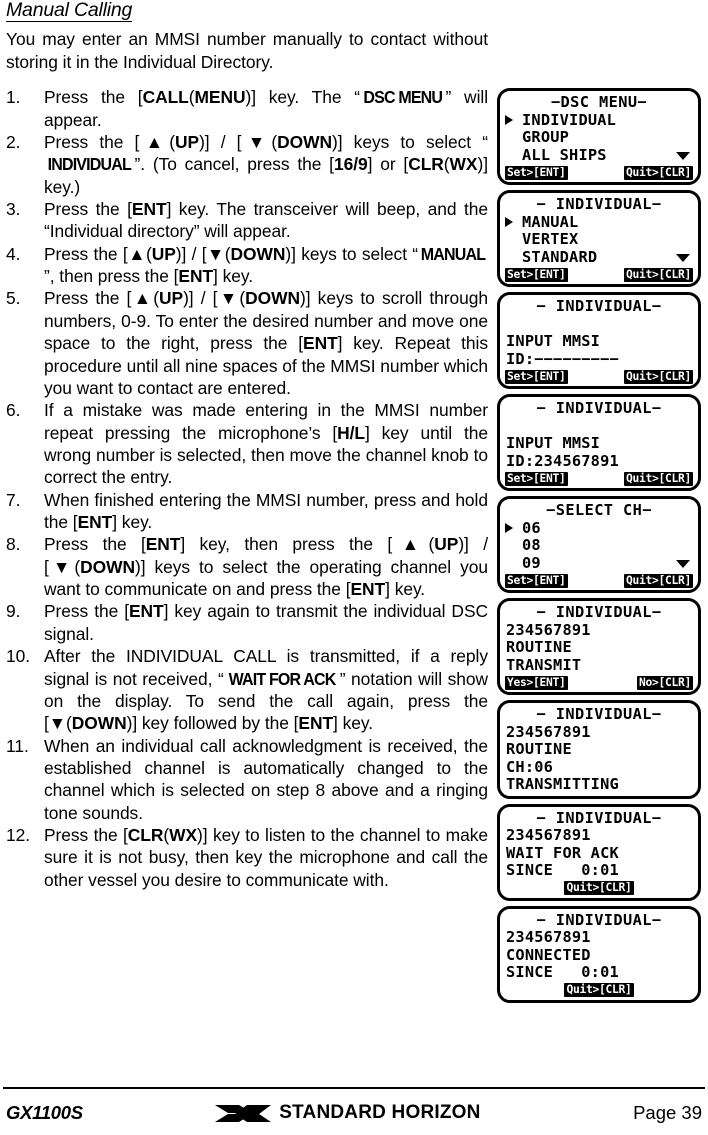  I want to click on lcd-body: −SELECT CH− 06 08 09, so click(599, 536).